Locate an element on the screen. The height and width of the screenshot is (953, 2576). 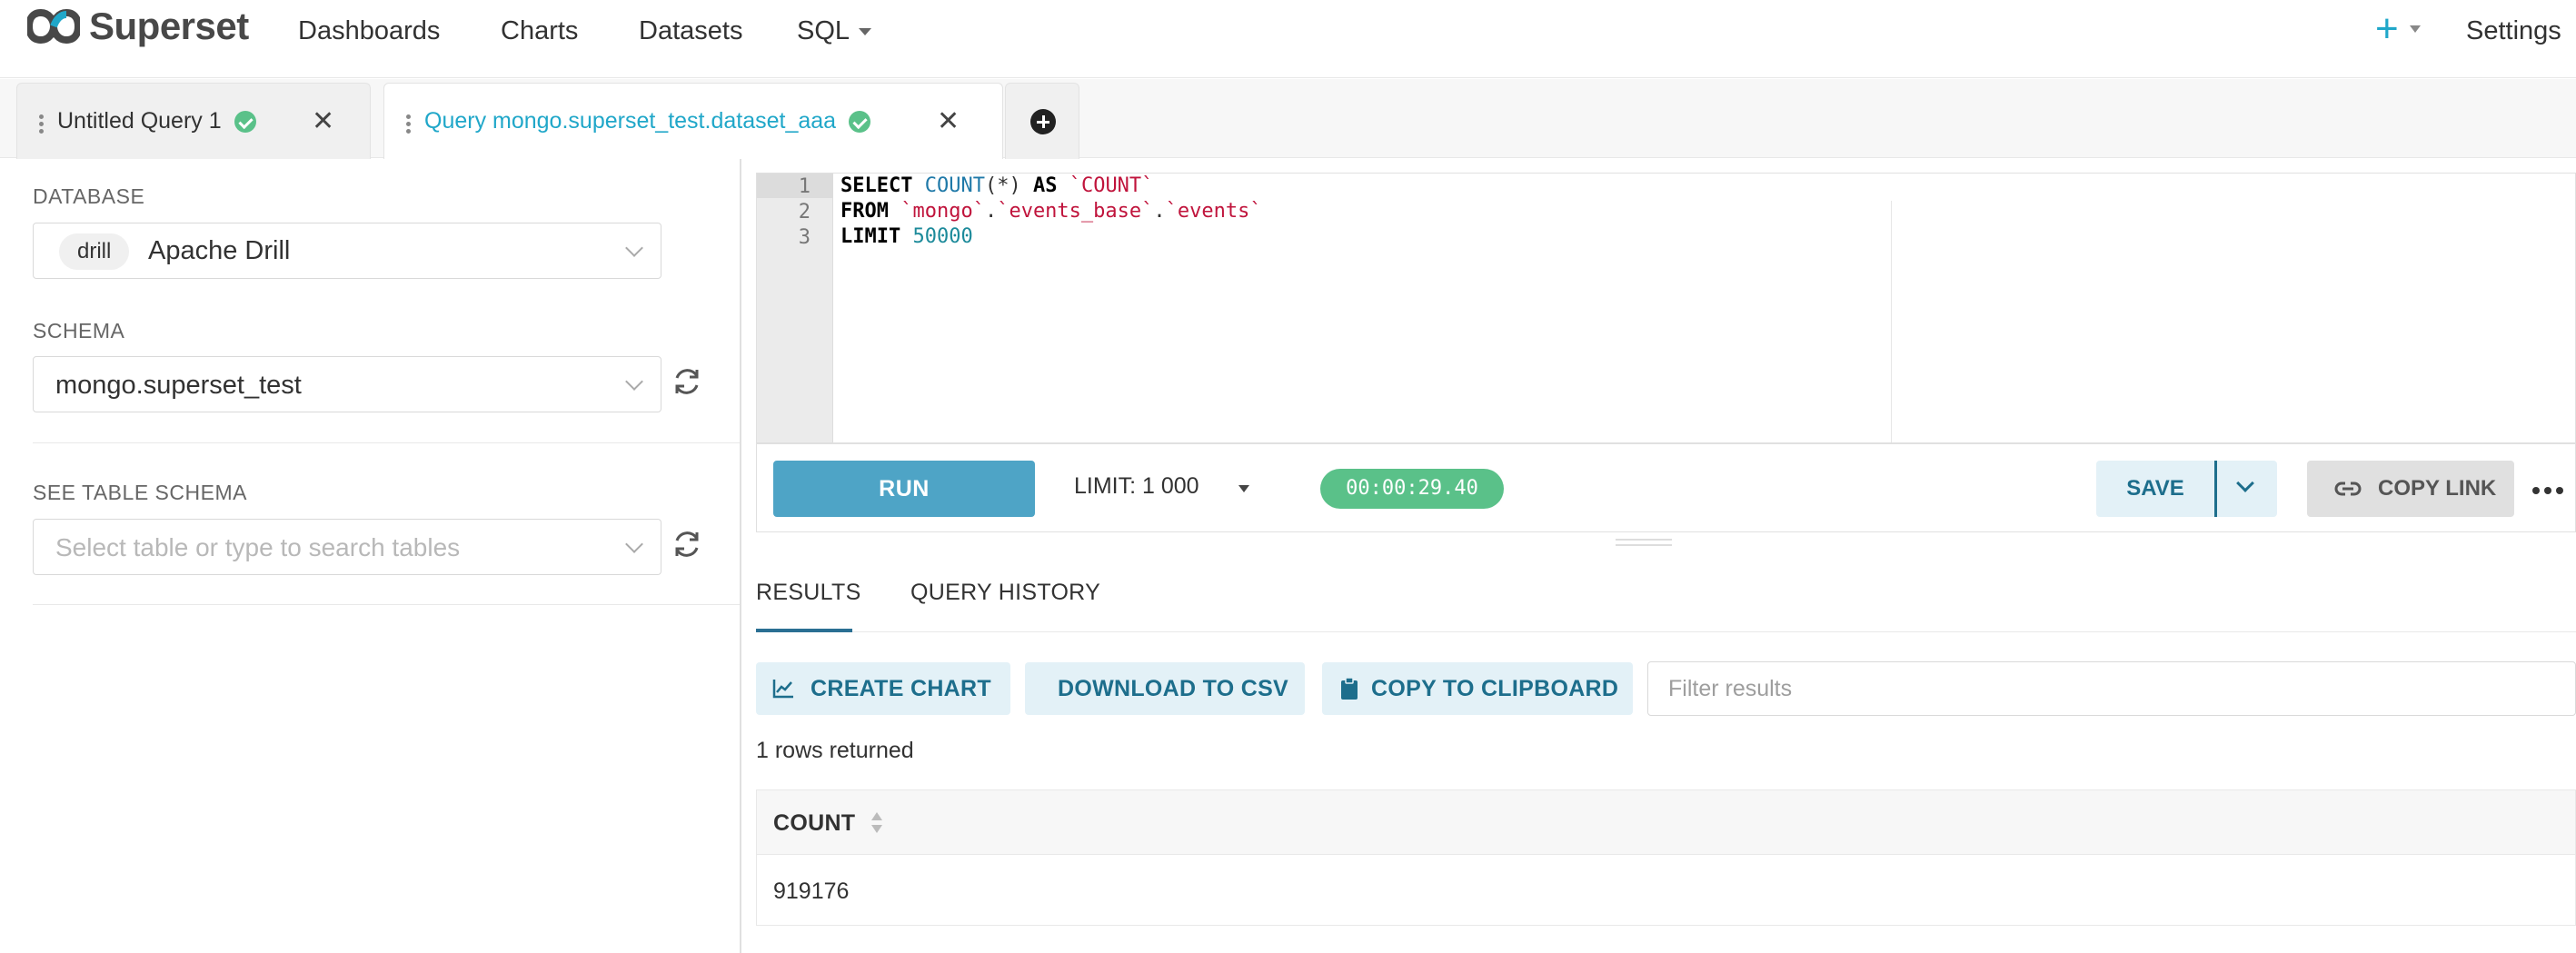
create-chart-label: CREATE CHART is located at coordinates (901, 688).